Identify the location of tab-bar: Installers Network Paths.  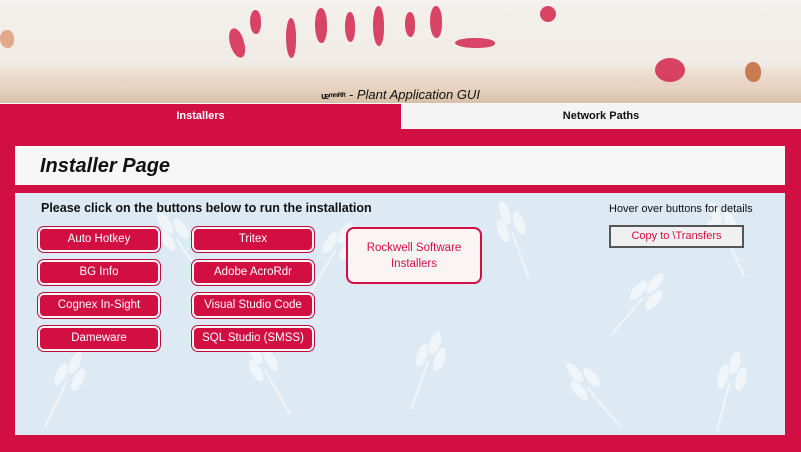
(400, 116).